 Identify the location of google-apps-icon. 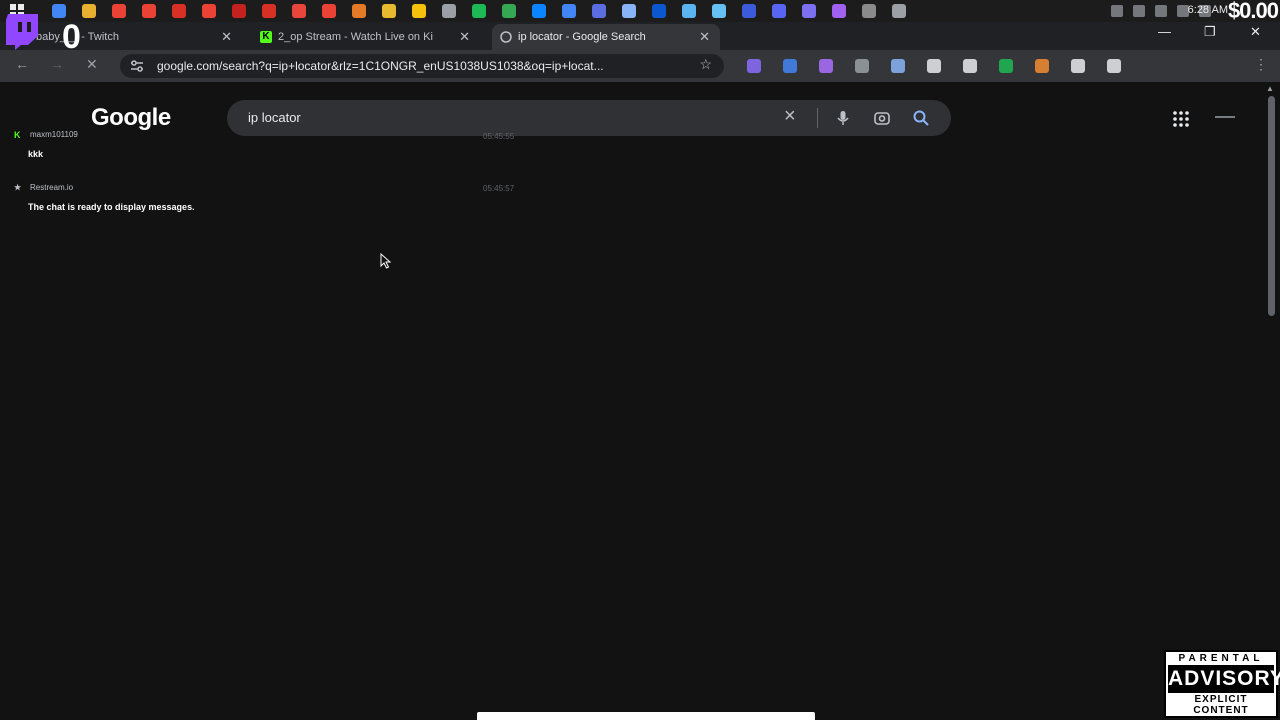
(1181, 119).